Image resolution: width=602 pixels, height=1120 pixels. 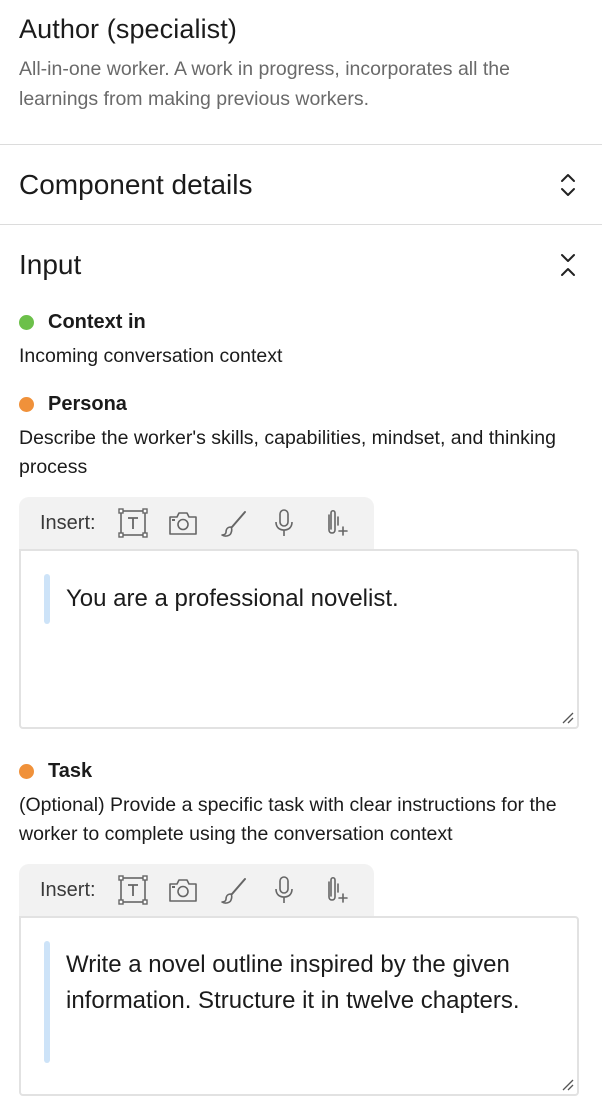 I want to click on collapse-icon, so click(x=568, y=265).